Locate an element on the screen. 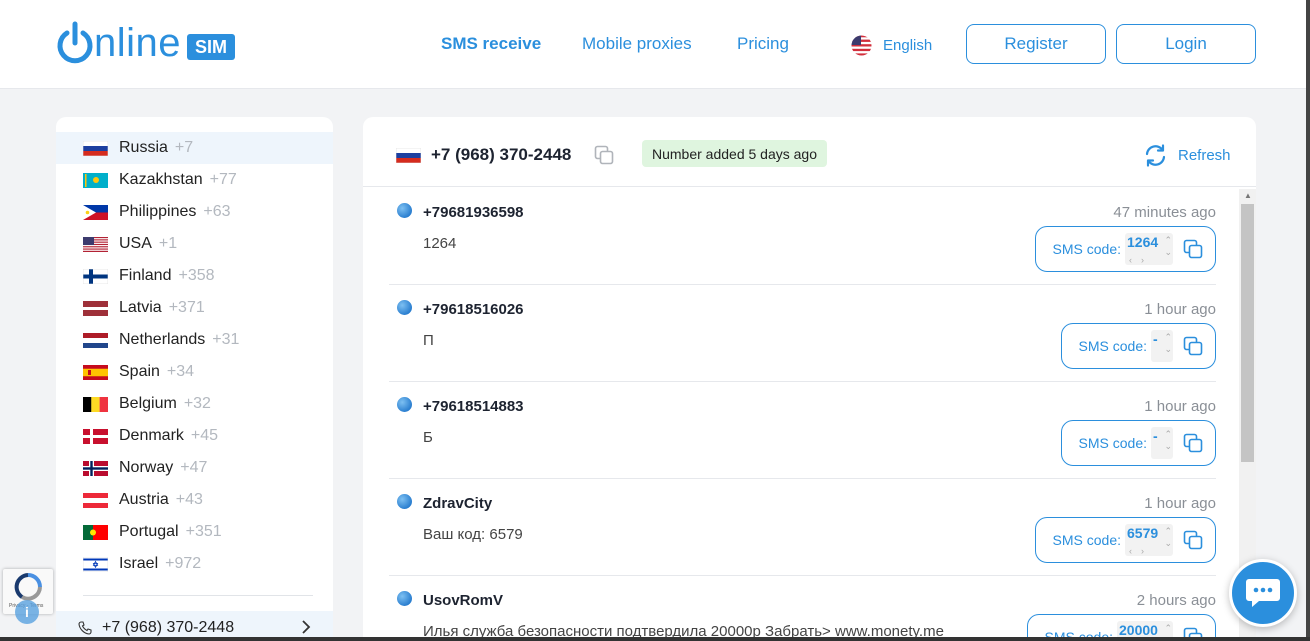  sms-code-box: SMS code: 6579 ⌃ ⌄ ‹› is located at coordinates (1125, 540).